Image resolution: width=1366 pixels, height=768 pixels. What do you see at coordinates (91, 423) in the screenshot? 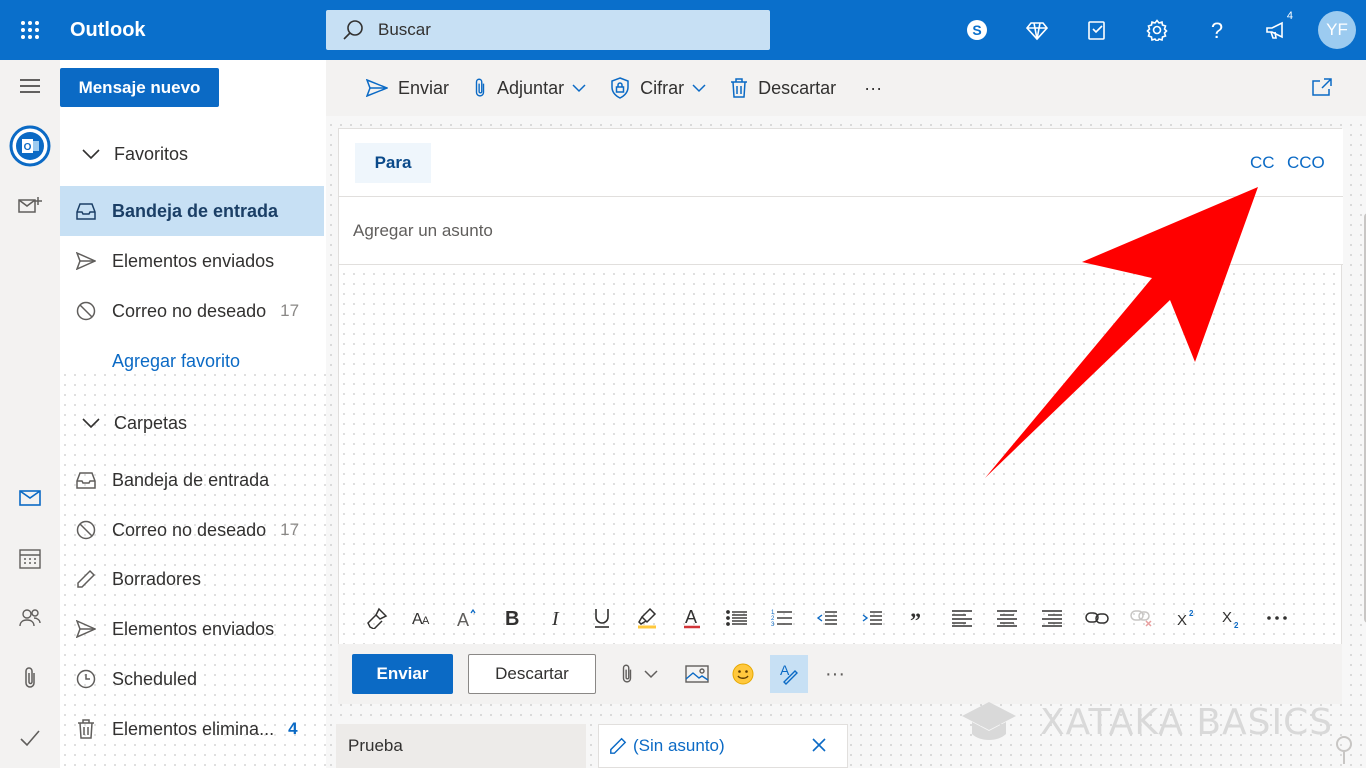
I see `chevron-down-icon` at bounding box center [91, 423].